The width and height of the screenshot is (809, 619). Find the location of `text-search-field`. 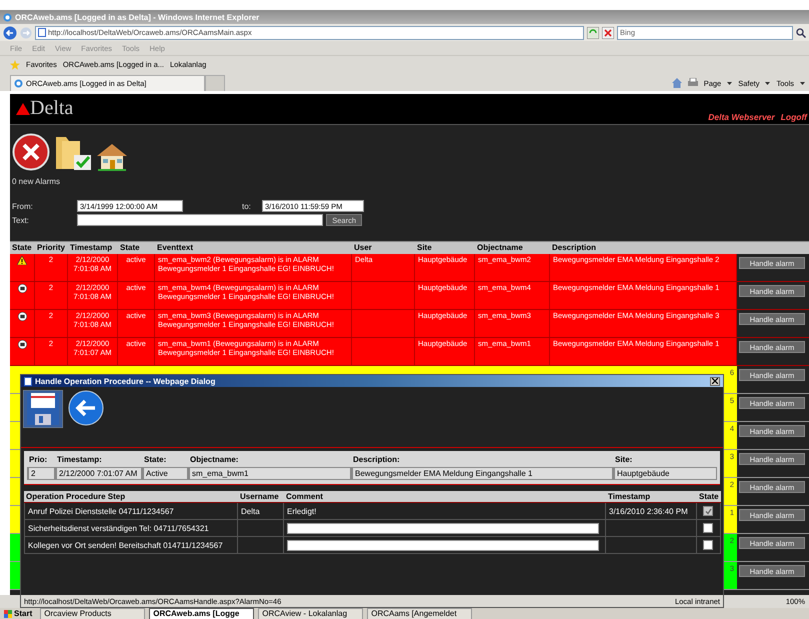

text-search-field is located at coordinates (200, 220).